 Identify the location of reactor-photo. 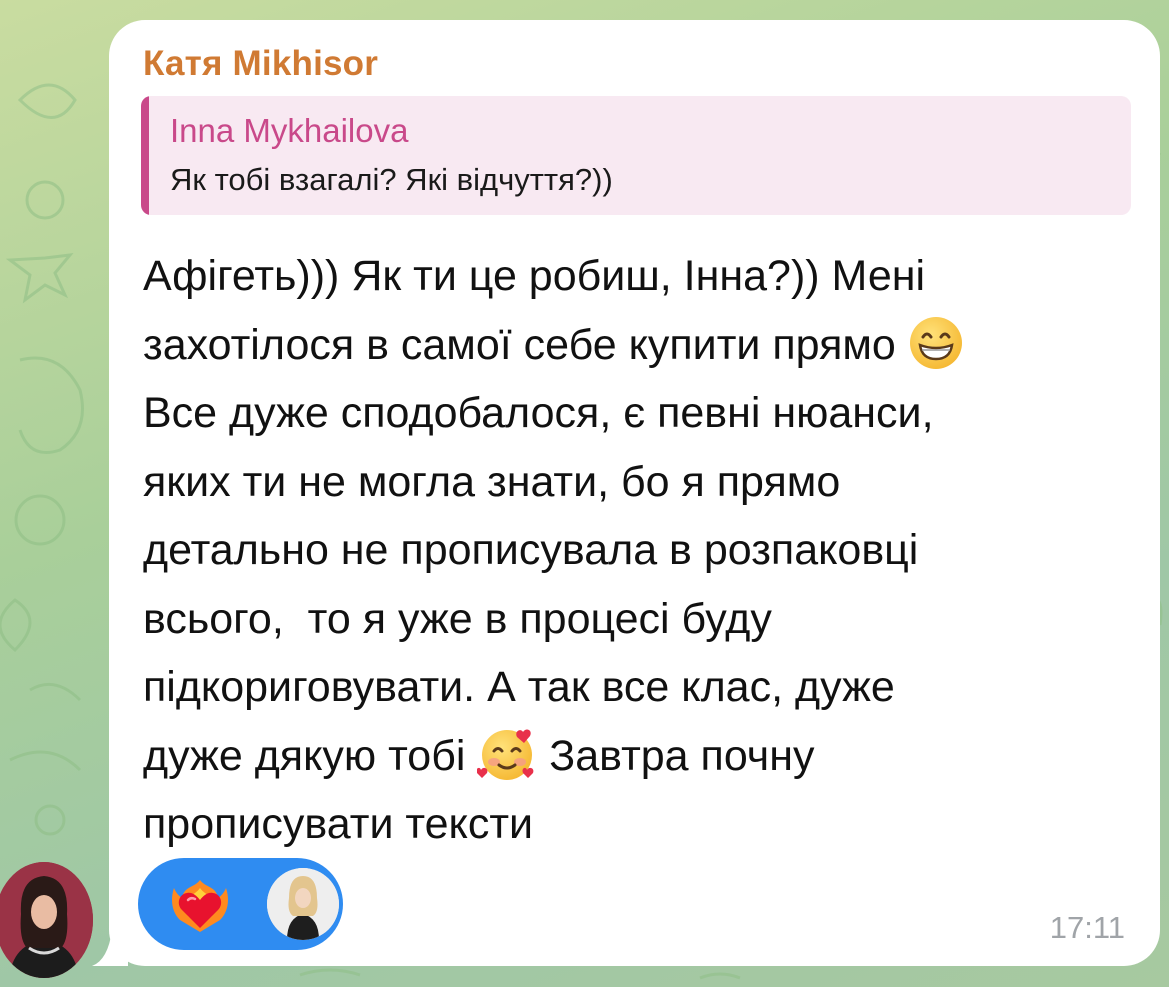
(303, 904).